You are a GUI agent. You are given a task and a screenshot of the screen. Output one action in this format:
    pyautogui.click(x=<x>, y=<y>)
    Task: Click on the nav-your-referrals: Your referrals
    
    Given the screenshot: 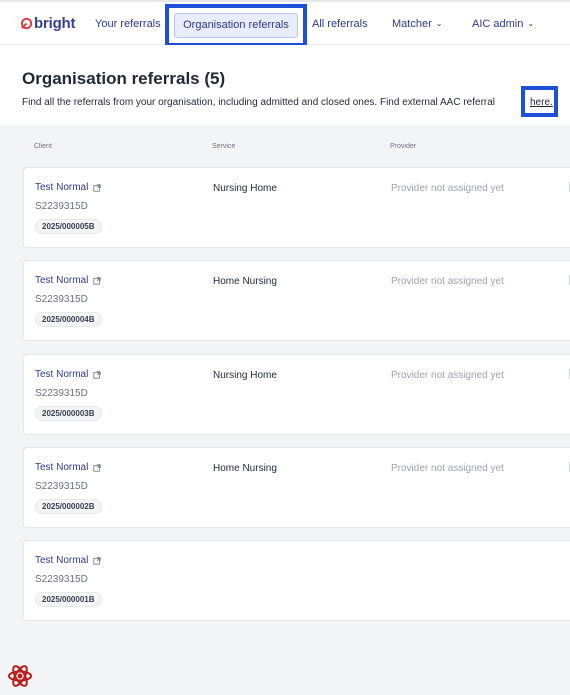 What is the action you would take?
    pyautogui.click(x=128, y=24)
    